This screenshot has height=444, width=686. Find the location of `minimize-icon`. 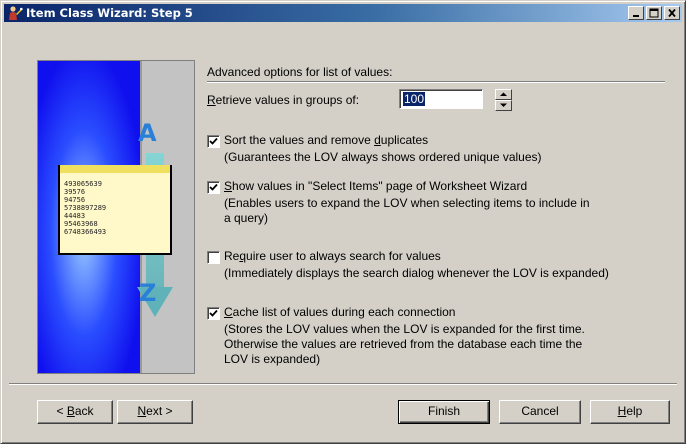

minimize-icon is located at coordinates (636, 16).